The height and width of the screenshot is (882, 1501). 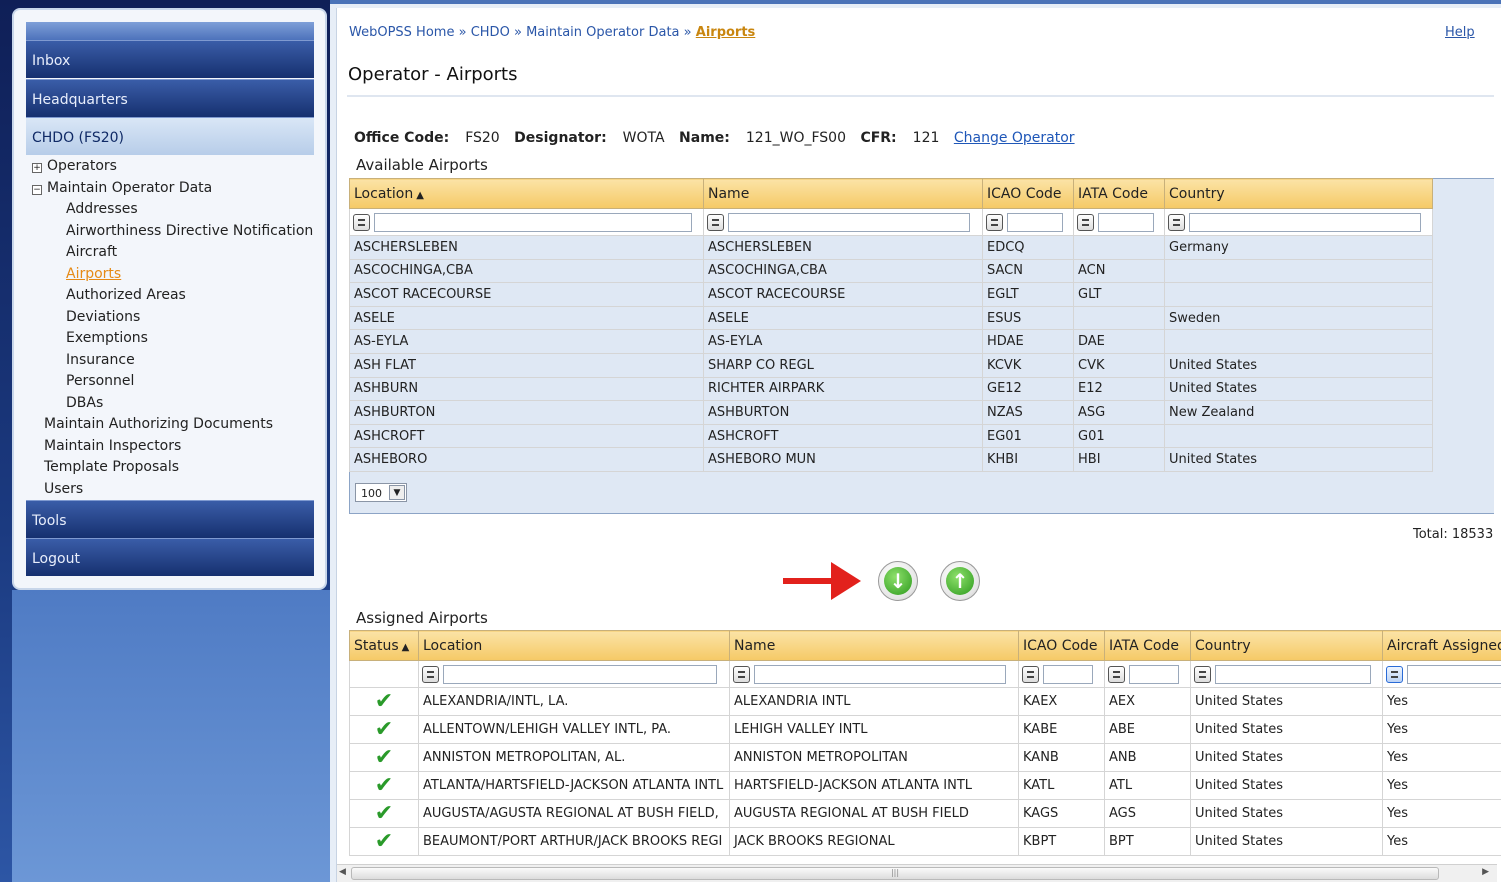 I want to click on aircraft-assigned-filter-input, so click(x=1454, y=674).